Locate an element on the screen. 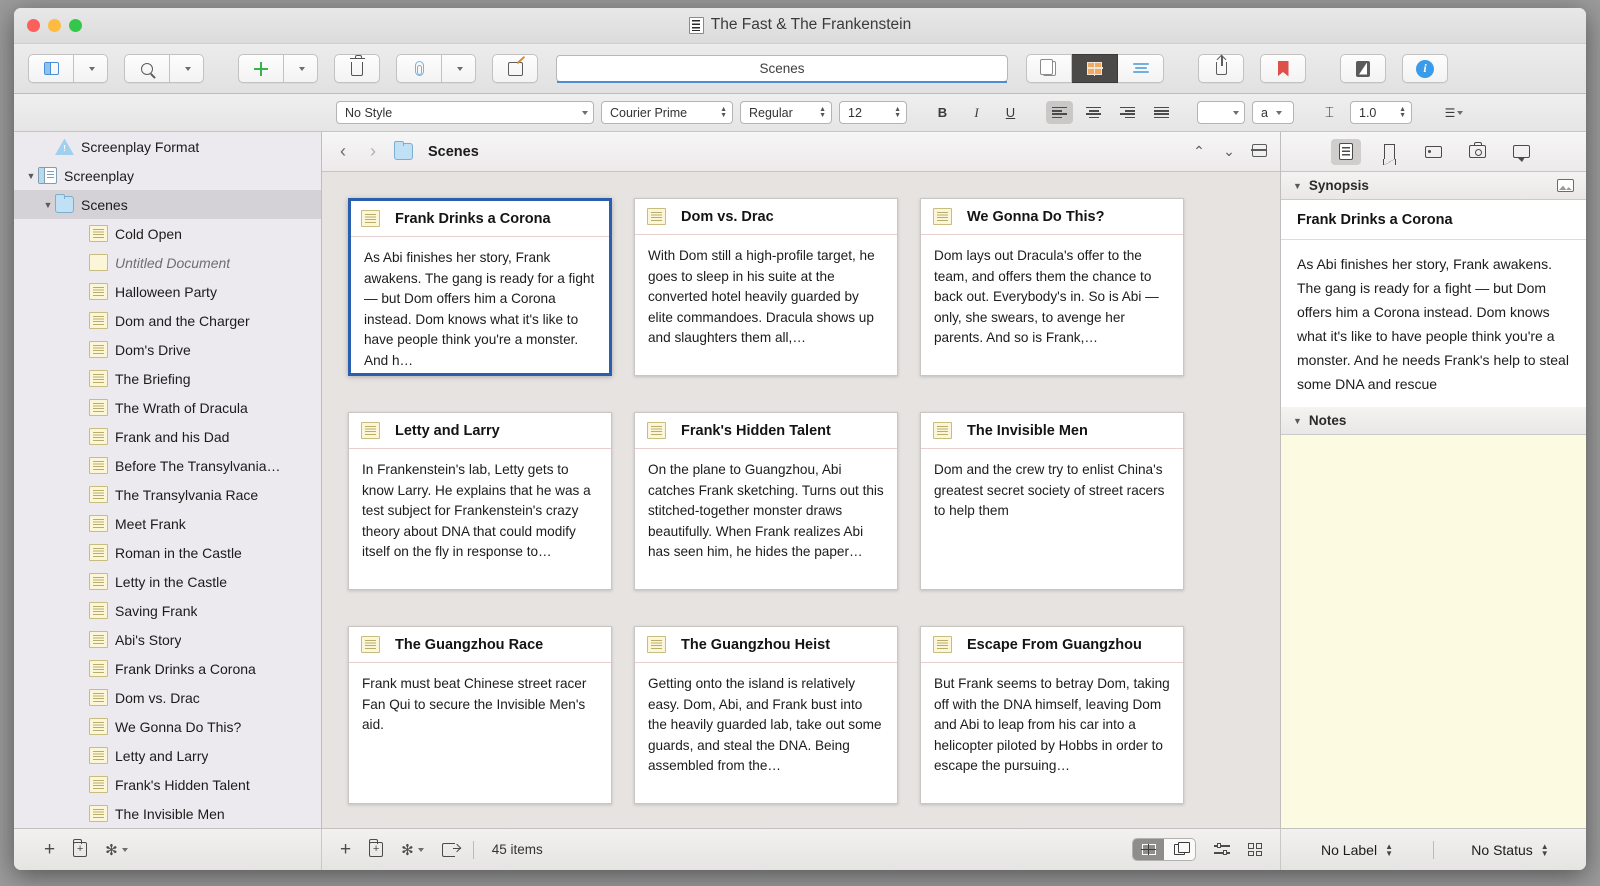 Image resolution: width=1600 pixels, height=886 pixels. binder-new-folder-button is located at coordinates (80, 848).